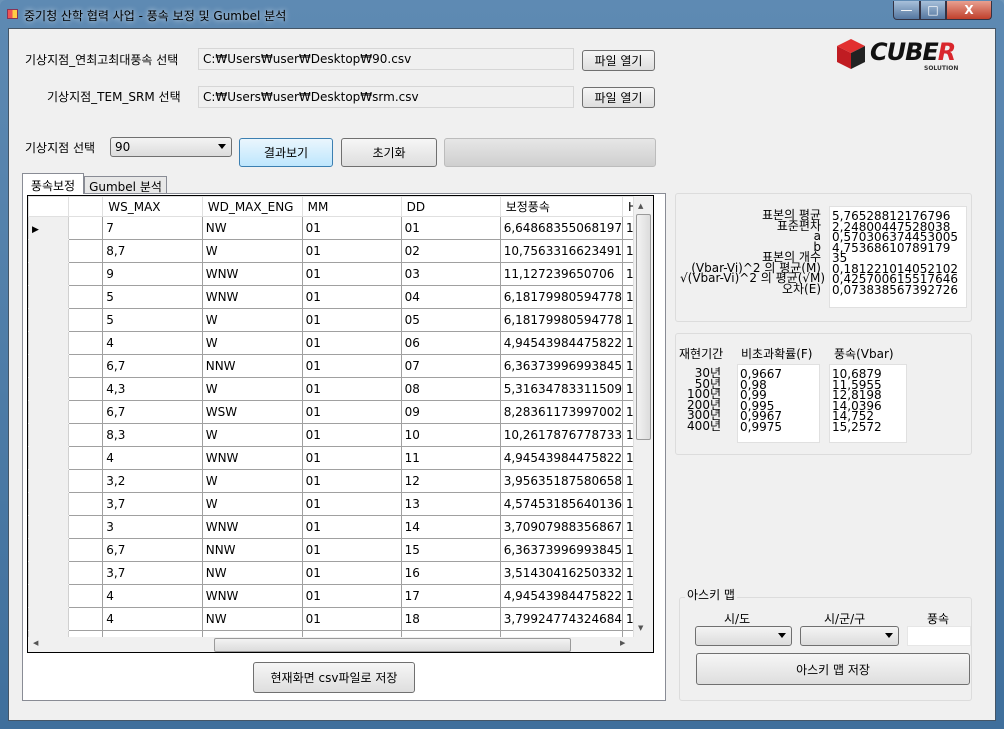  I want to click on row-header: ▶, so click(48, 228).